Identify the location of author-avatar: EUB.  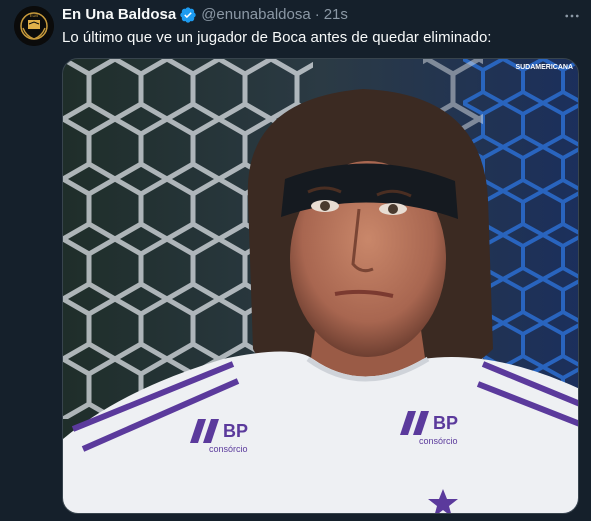
(34, 26).